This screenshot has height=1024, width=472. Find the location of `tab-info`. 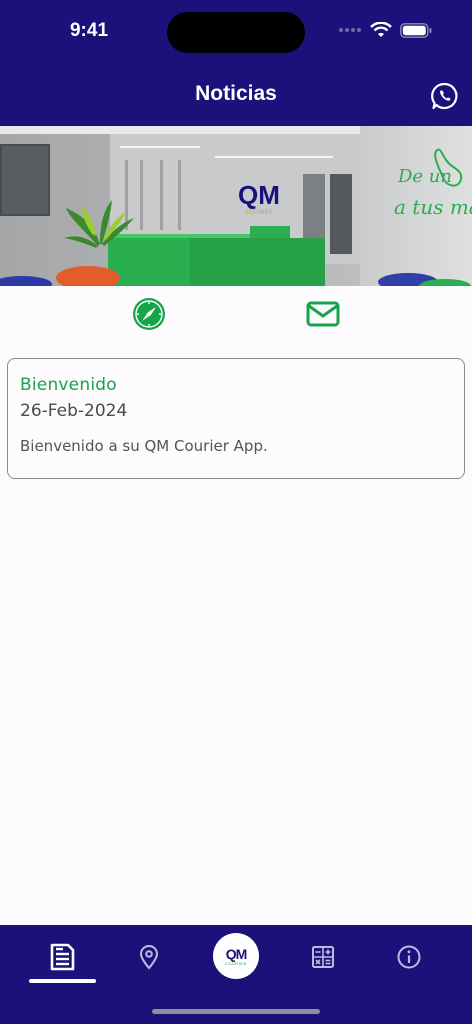

tab-info is located at coordinates (409, 957).